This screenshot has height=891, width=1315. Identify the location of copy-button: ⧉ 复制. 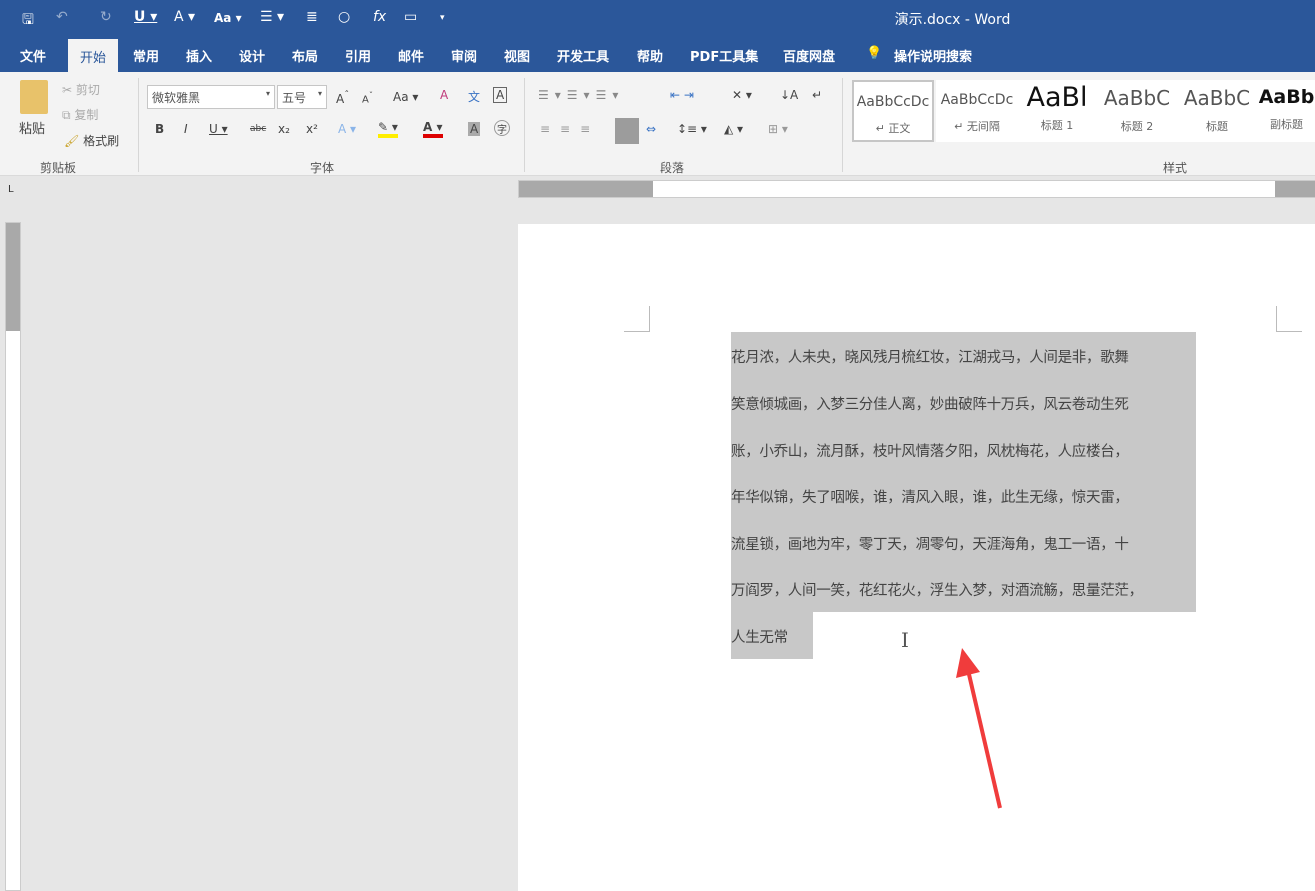
(80, 114).